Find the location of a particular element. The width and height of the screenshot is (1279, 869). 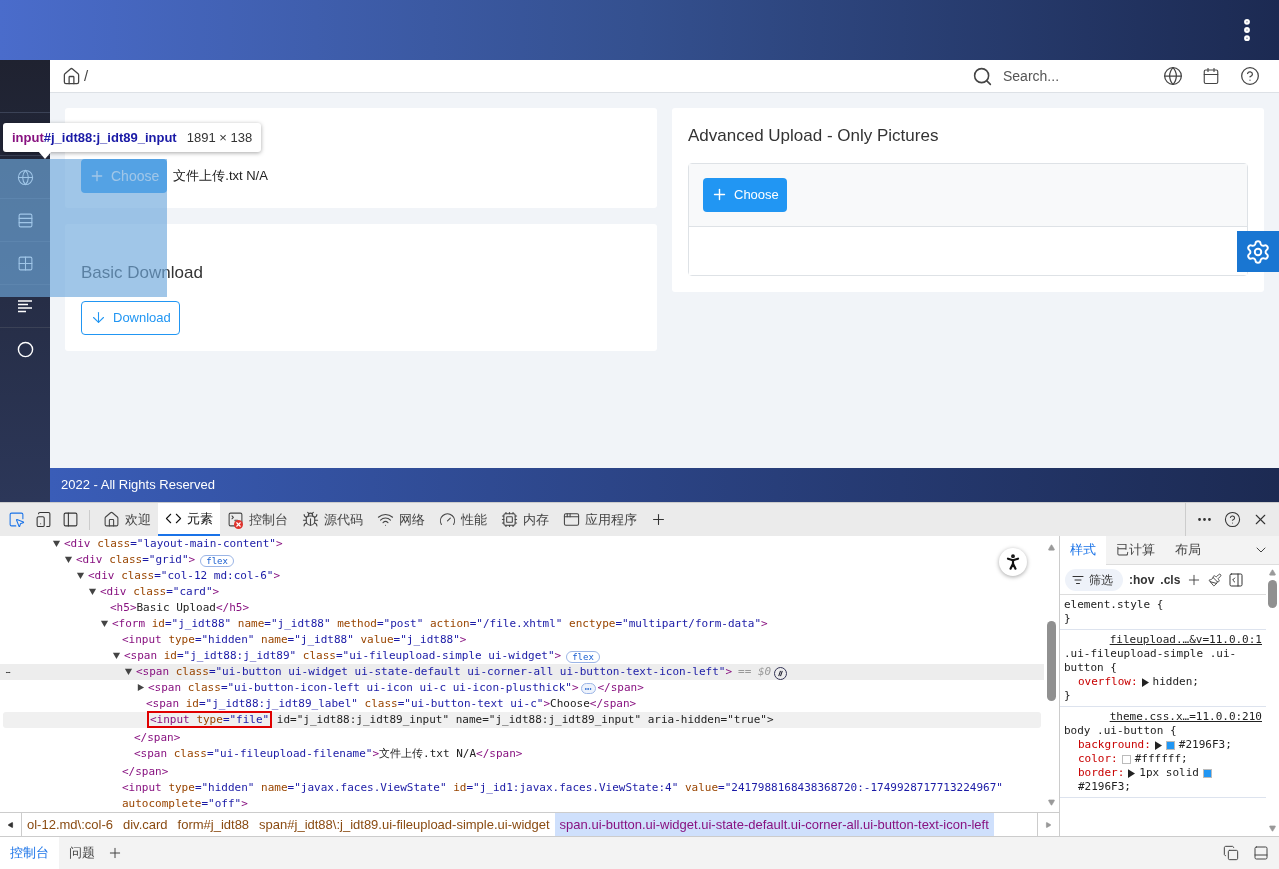

filter-icon is located at coordinates (1078, 579).